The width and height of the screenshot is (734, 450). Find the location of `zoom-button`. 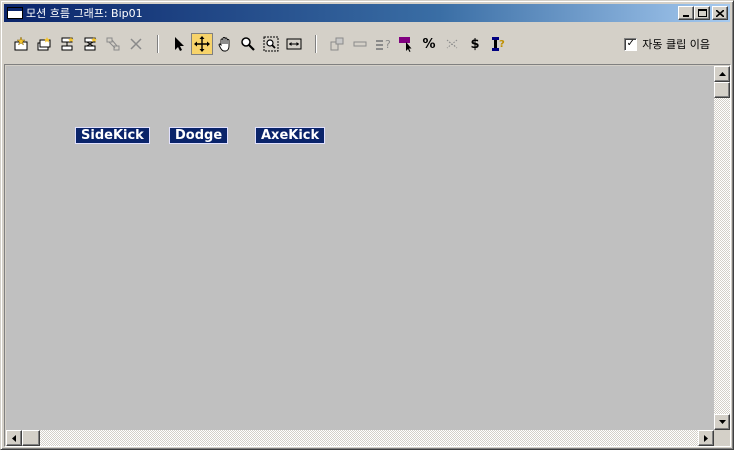

zoom-button is located at coordinates (248, 44).